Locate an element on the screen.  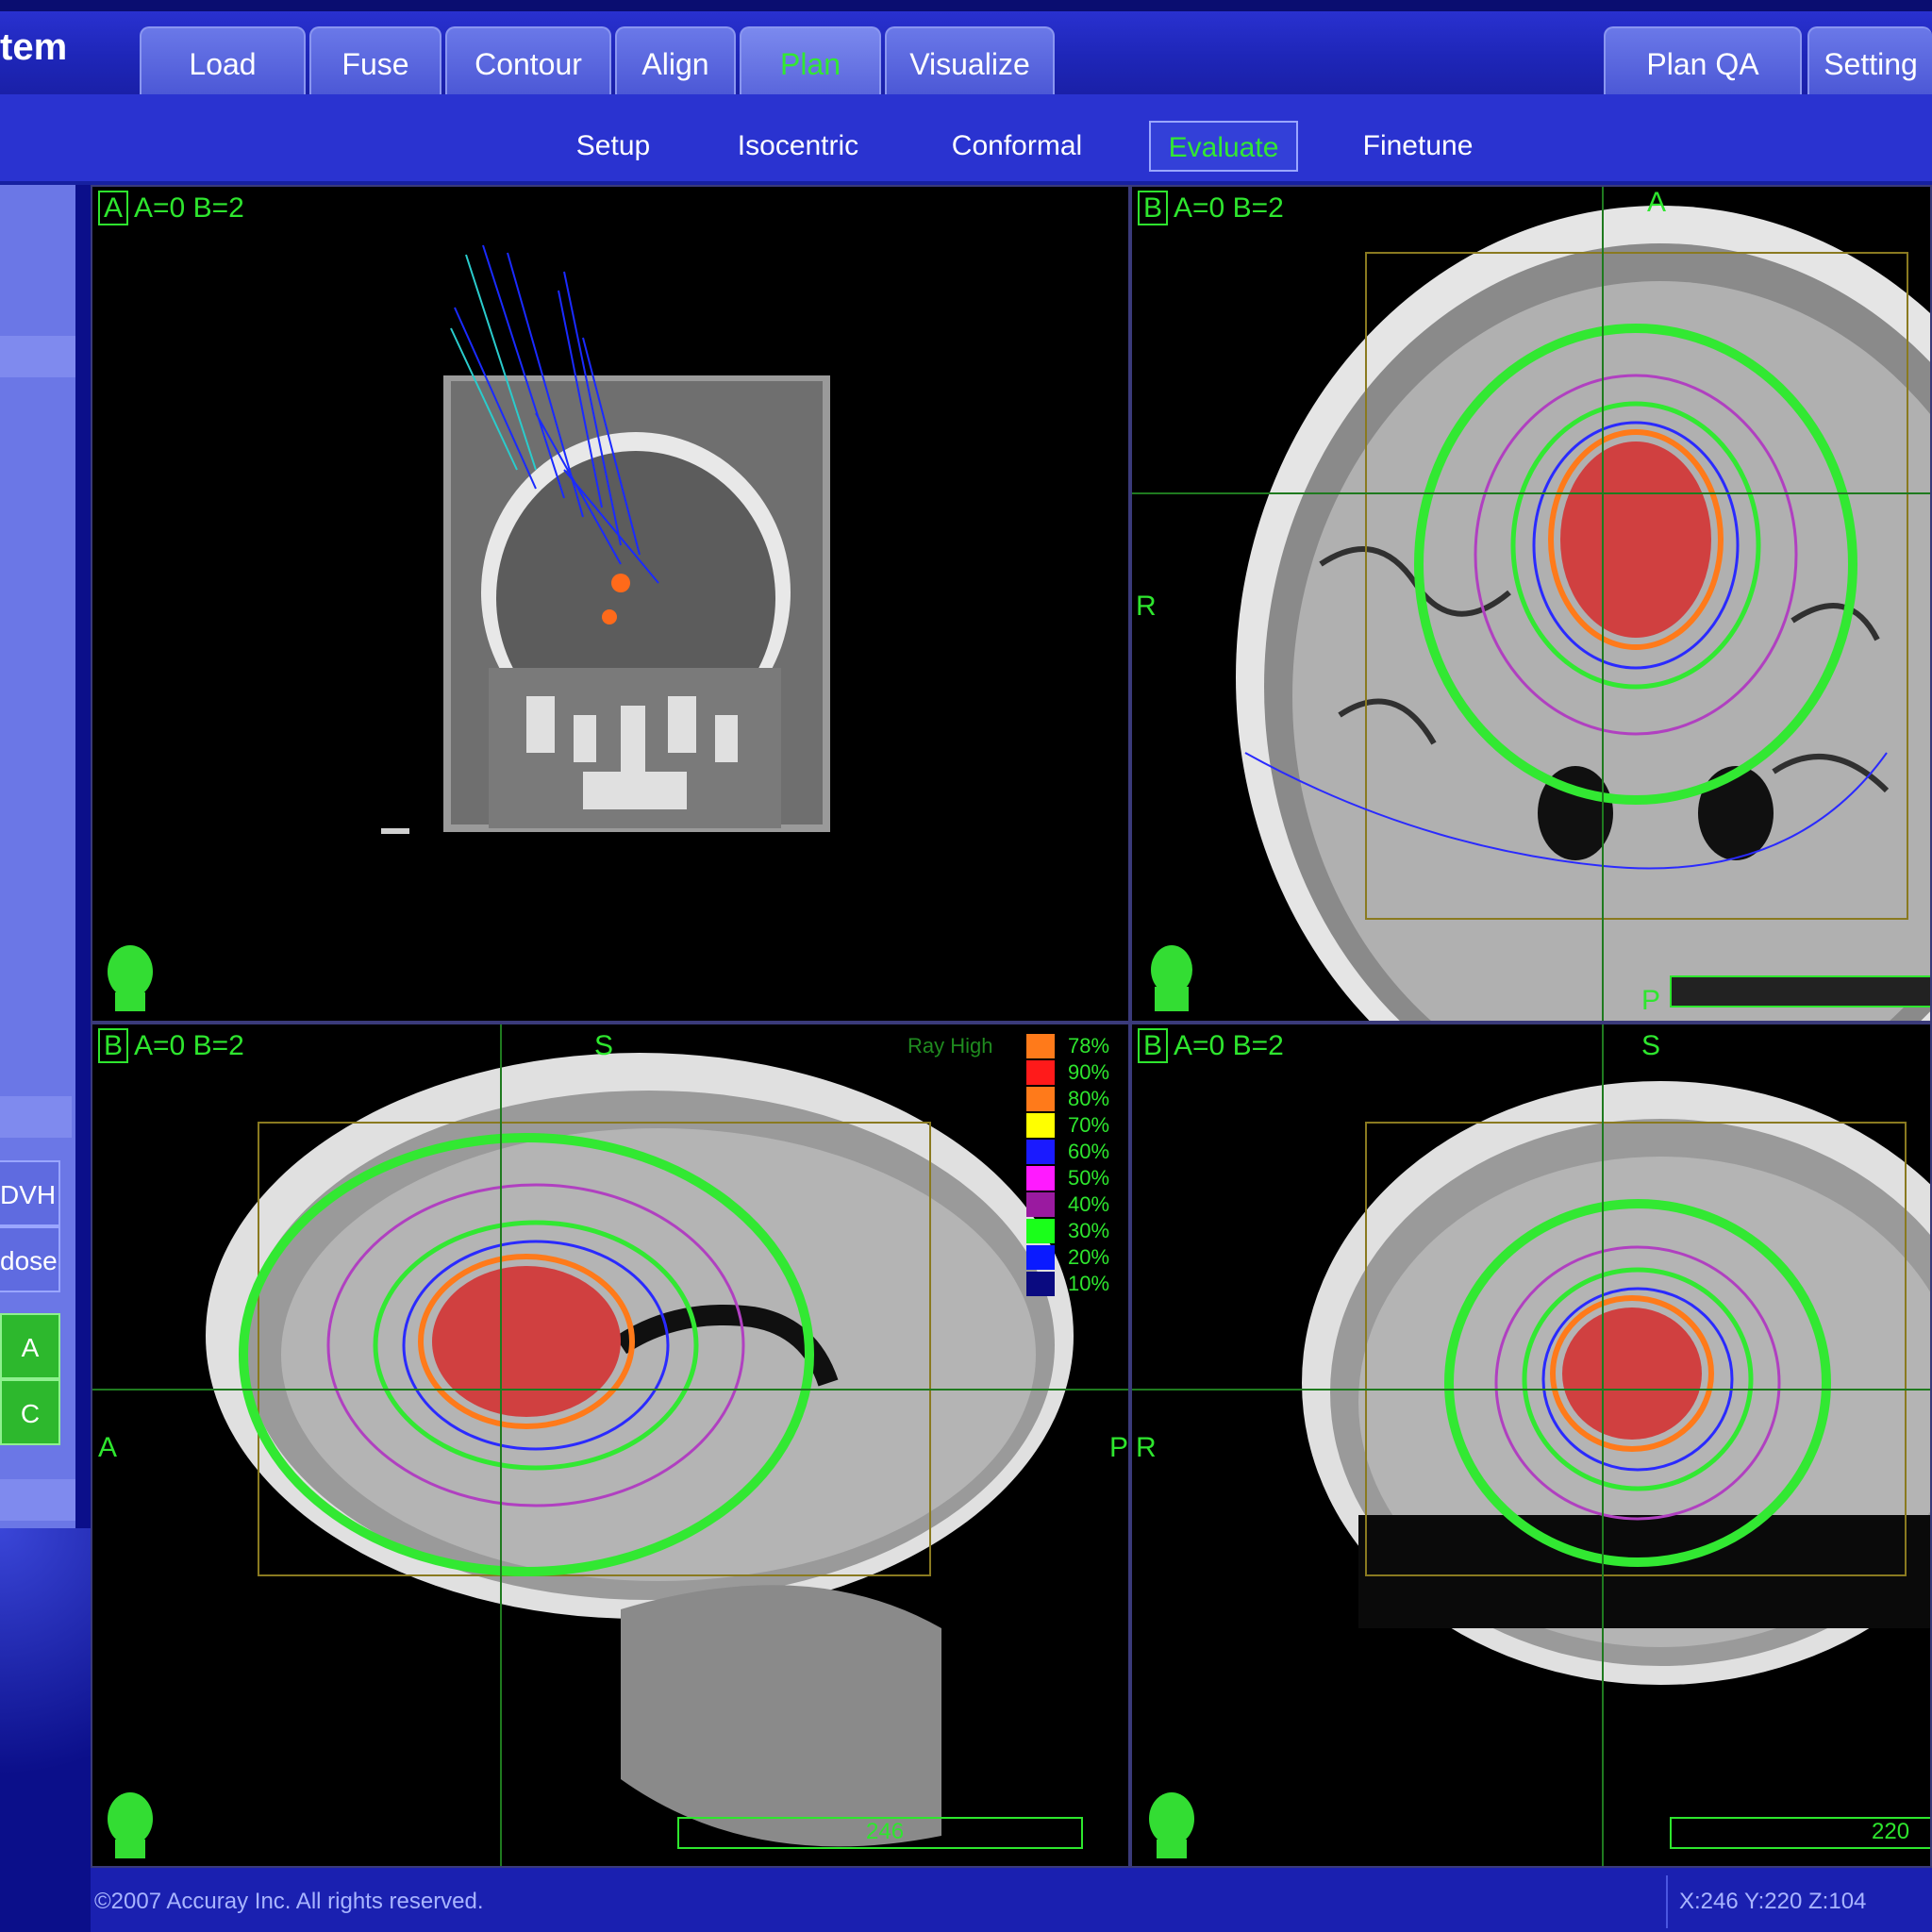
slice-value: 220 is located at coordinates (1891, 1831).